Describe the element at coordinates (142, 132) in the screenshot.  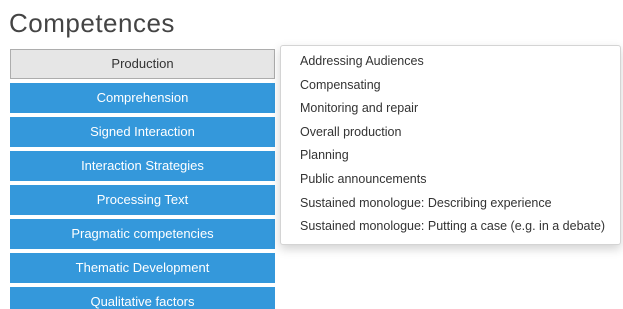
I see `category-button-signed-interaction: Signed Interaction` at that location.